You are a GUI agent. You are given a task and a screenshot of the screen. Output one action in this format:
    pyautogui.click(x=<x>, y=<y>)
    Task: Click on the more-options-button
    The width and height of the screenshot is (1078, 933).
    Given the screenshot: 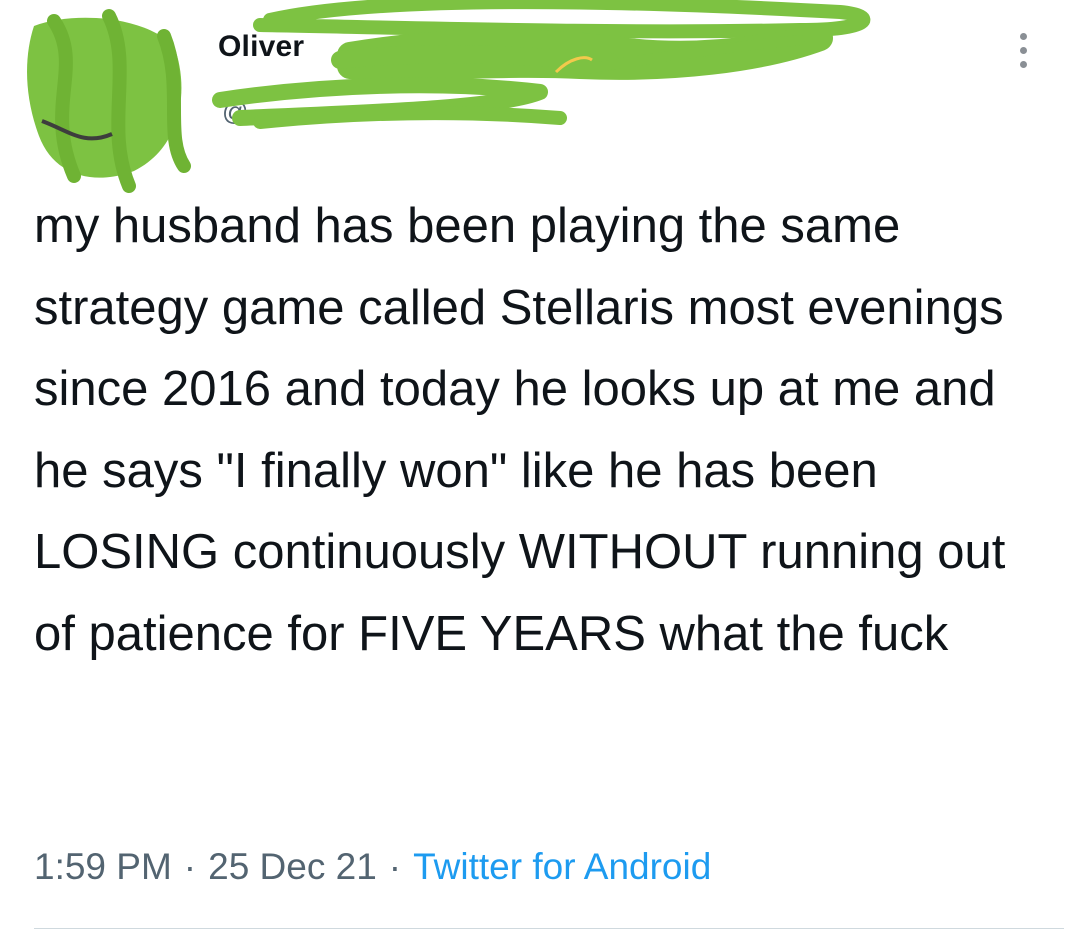 What is the action you would take?
    pyautogui.click(x=1023, y=50)
    